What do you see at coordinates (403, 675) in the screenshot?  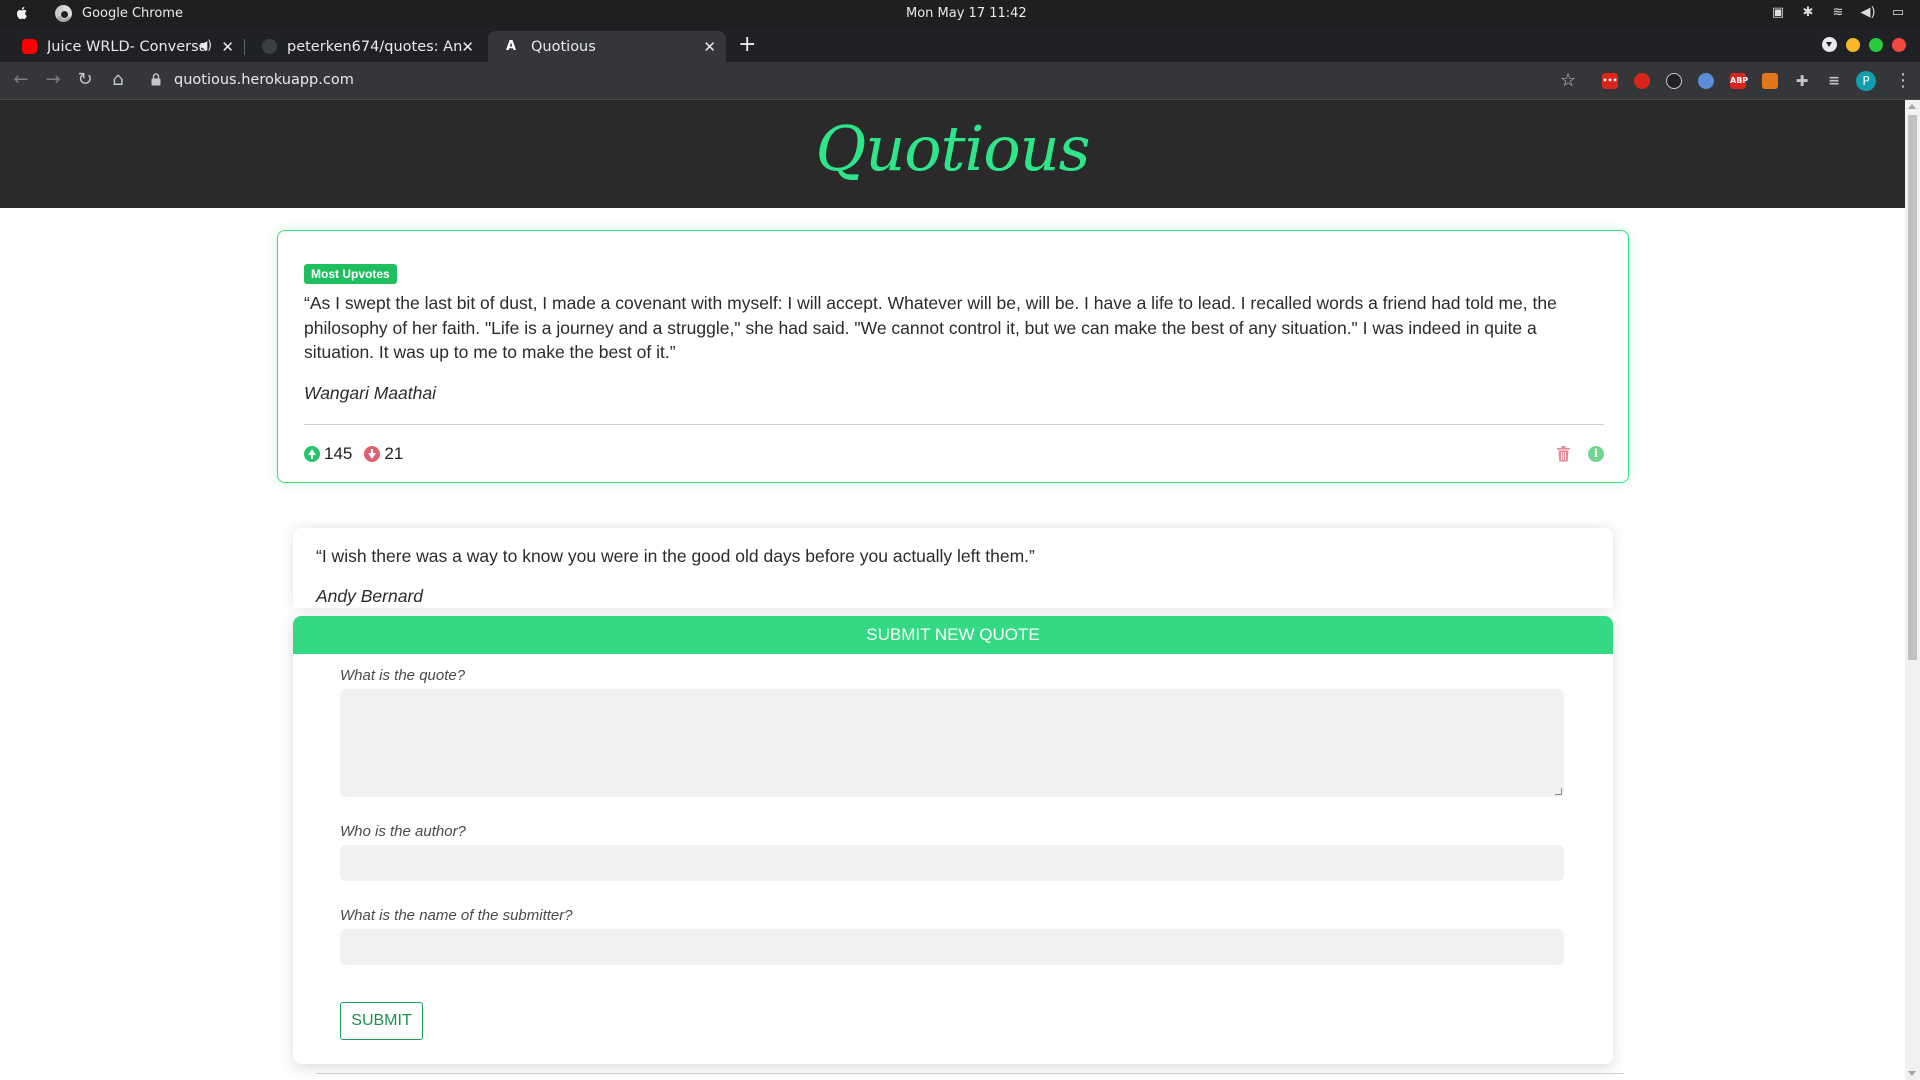 I see `quote-field-label: What is the quote?` at bounding box center [403, 675].